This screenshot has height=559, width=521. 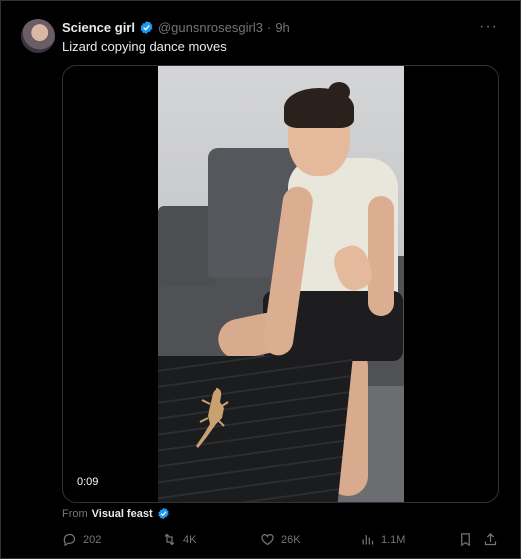 I want to click on like-button: 26K, so click(x=280, y=539).